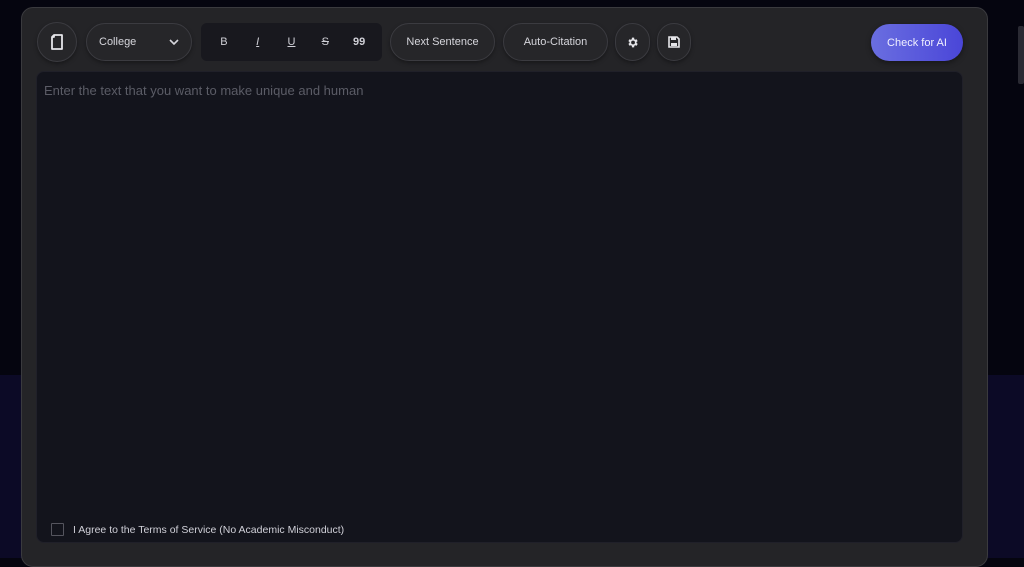 Image resolution: width=1024 pixels, height=567 pixels. I want to click on save-button, so click(674, 42).